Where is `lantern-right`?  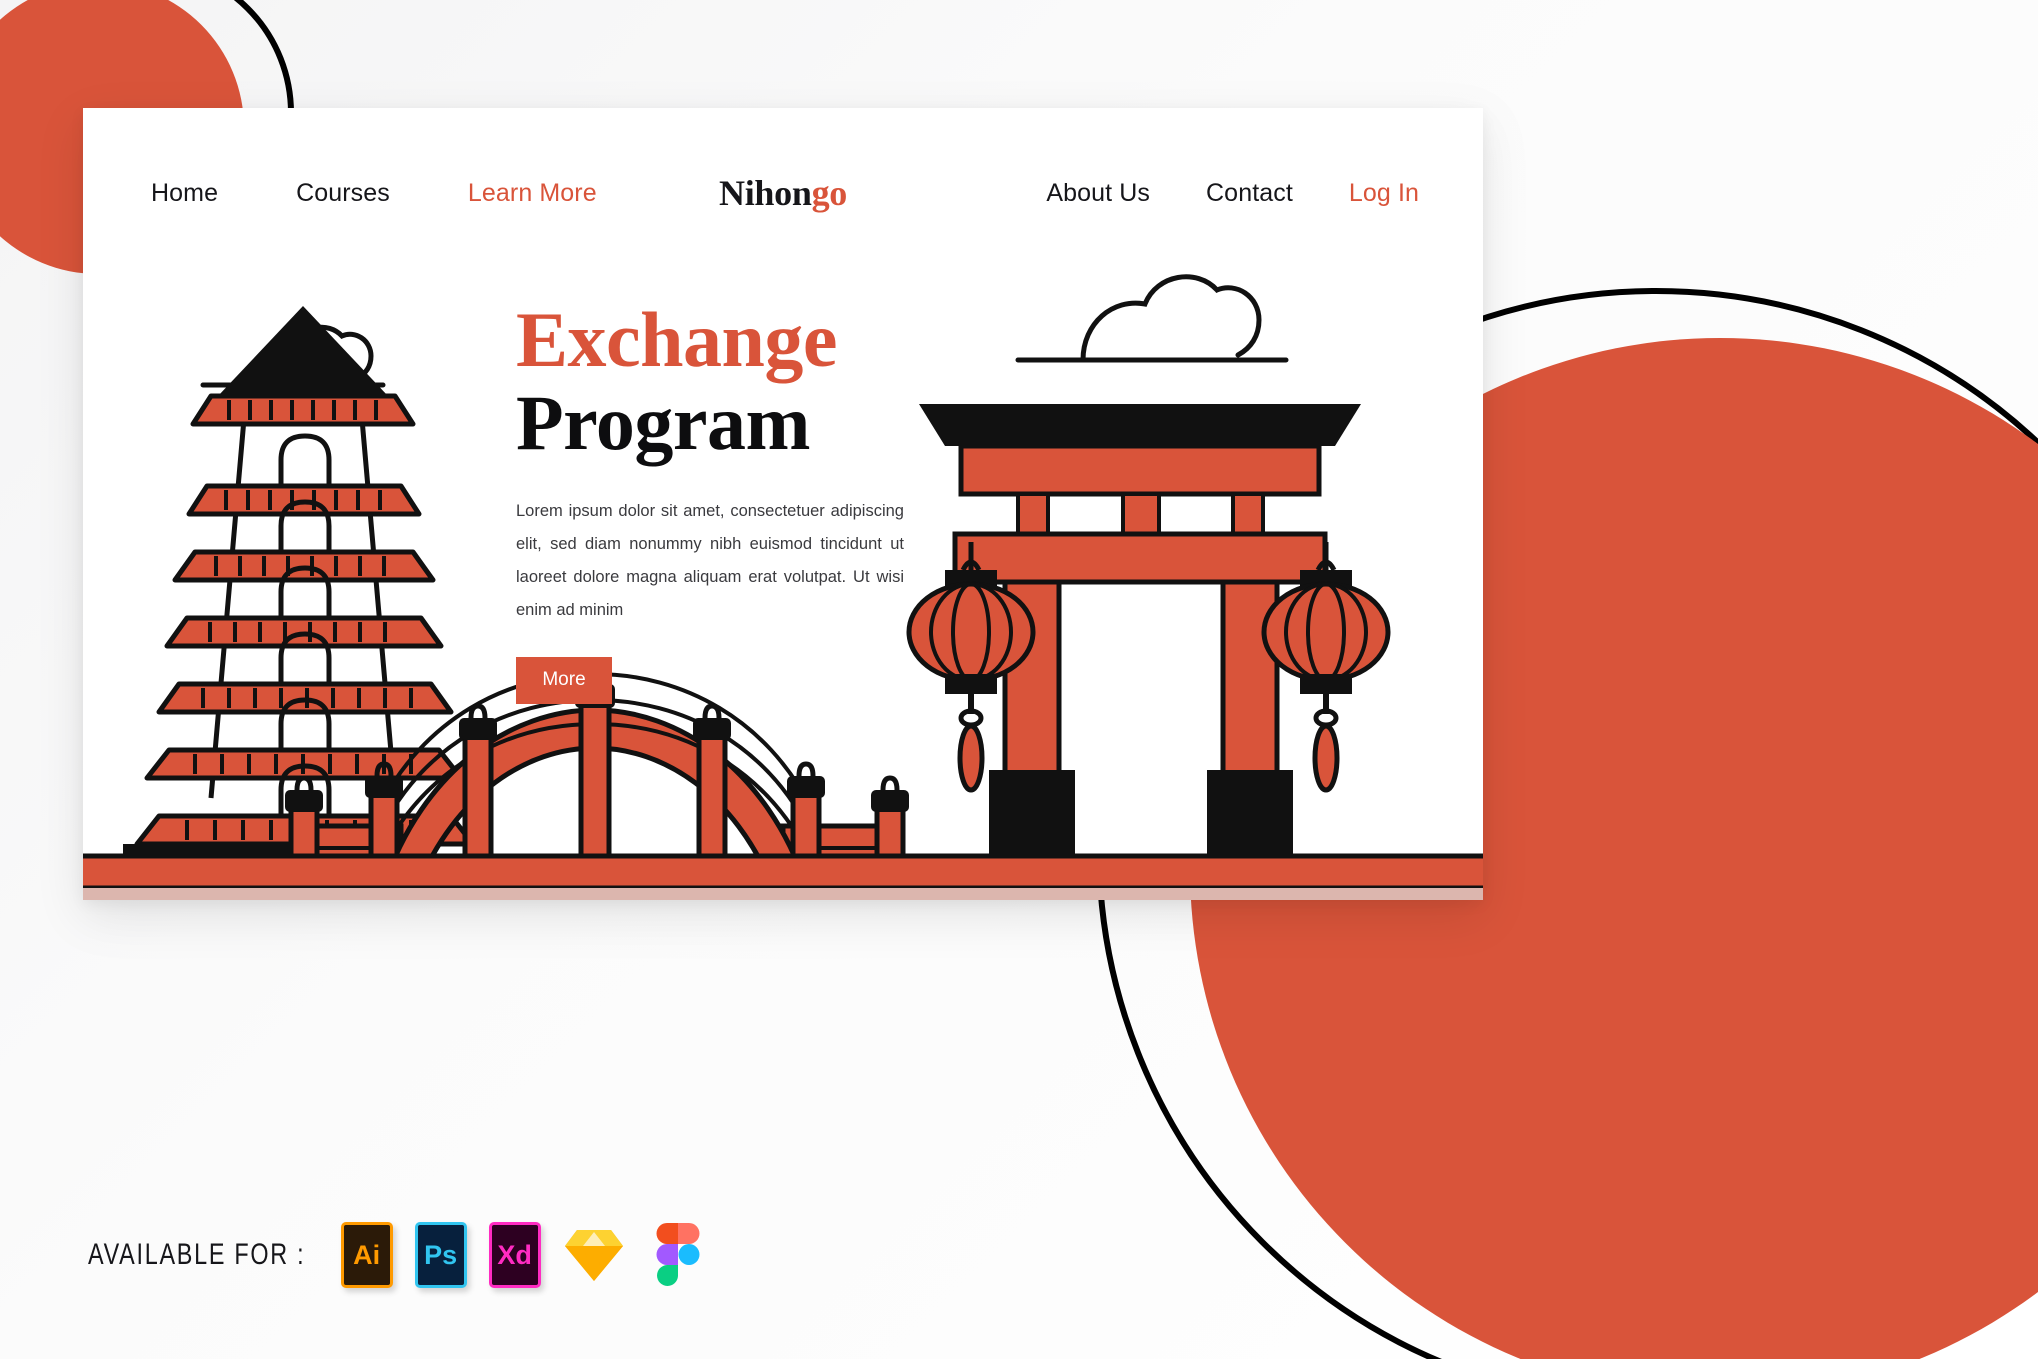 lantern-right is located at coordinates (1326, 667).